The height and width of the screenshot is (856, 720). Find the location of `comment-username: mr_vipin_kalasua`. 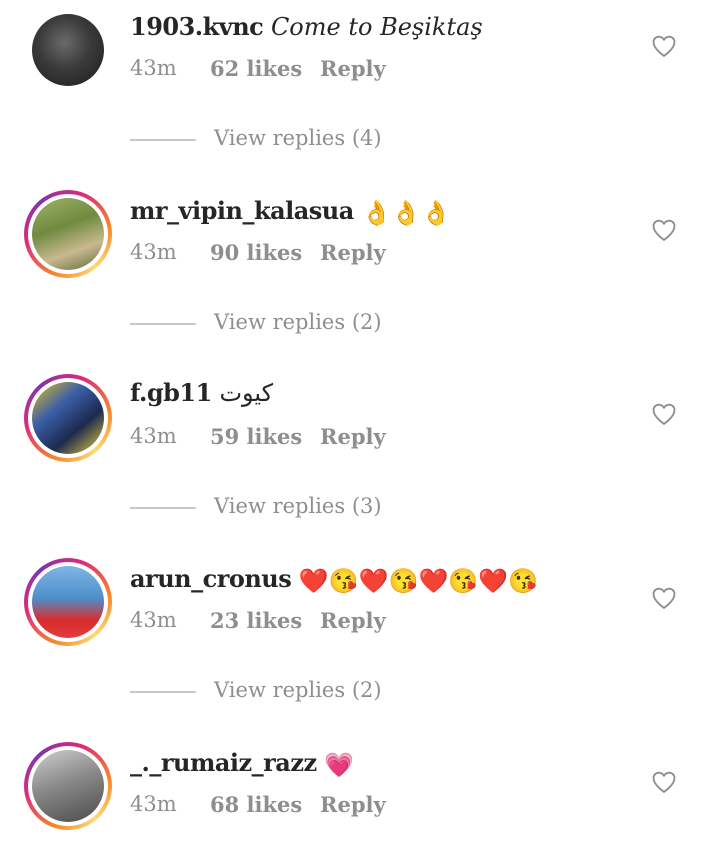

comment-username: mr_vipin_kalasua is located at coordinates (242, 210).